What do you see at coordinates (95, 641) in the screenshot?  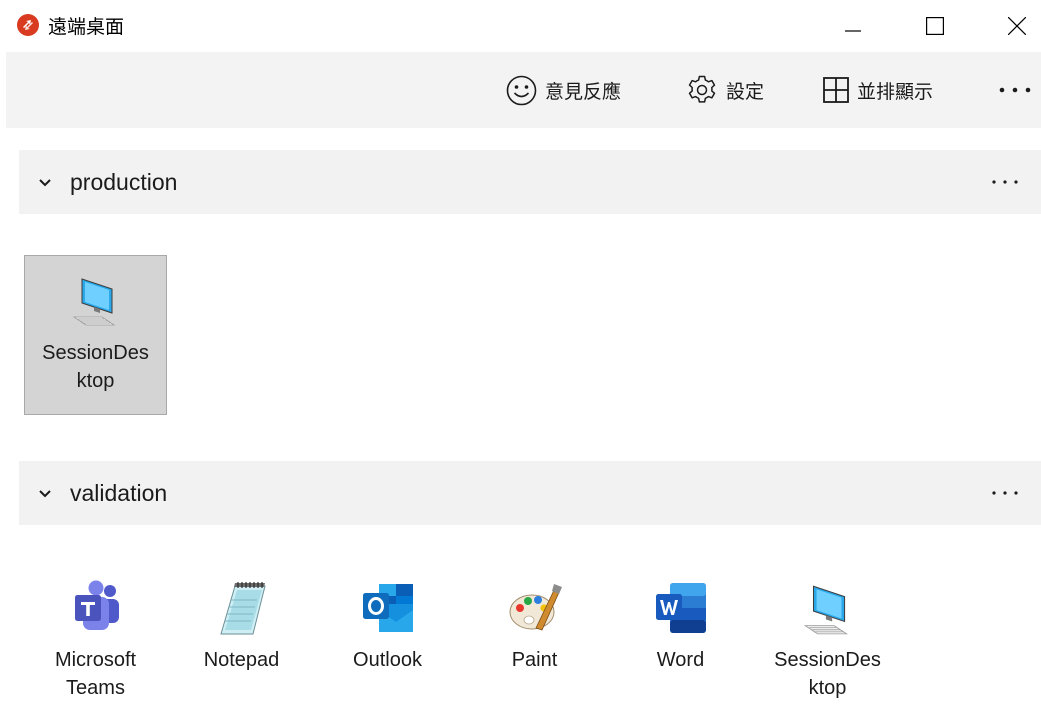 I see `resource-tile-teams: Microsoft Teams` at bounding box center [95, 641].